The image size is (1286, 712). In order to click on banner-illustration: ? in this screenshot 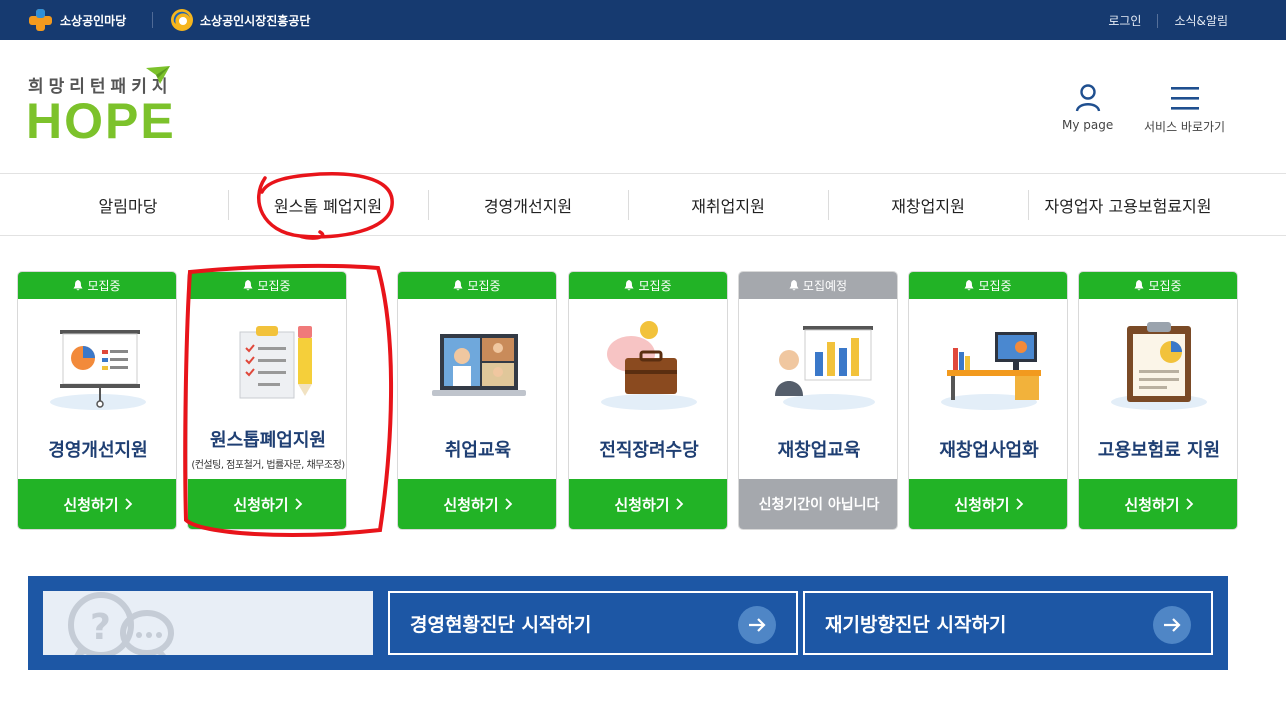, I will do `click(208, 623)`.